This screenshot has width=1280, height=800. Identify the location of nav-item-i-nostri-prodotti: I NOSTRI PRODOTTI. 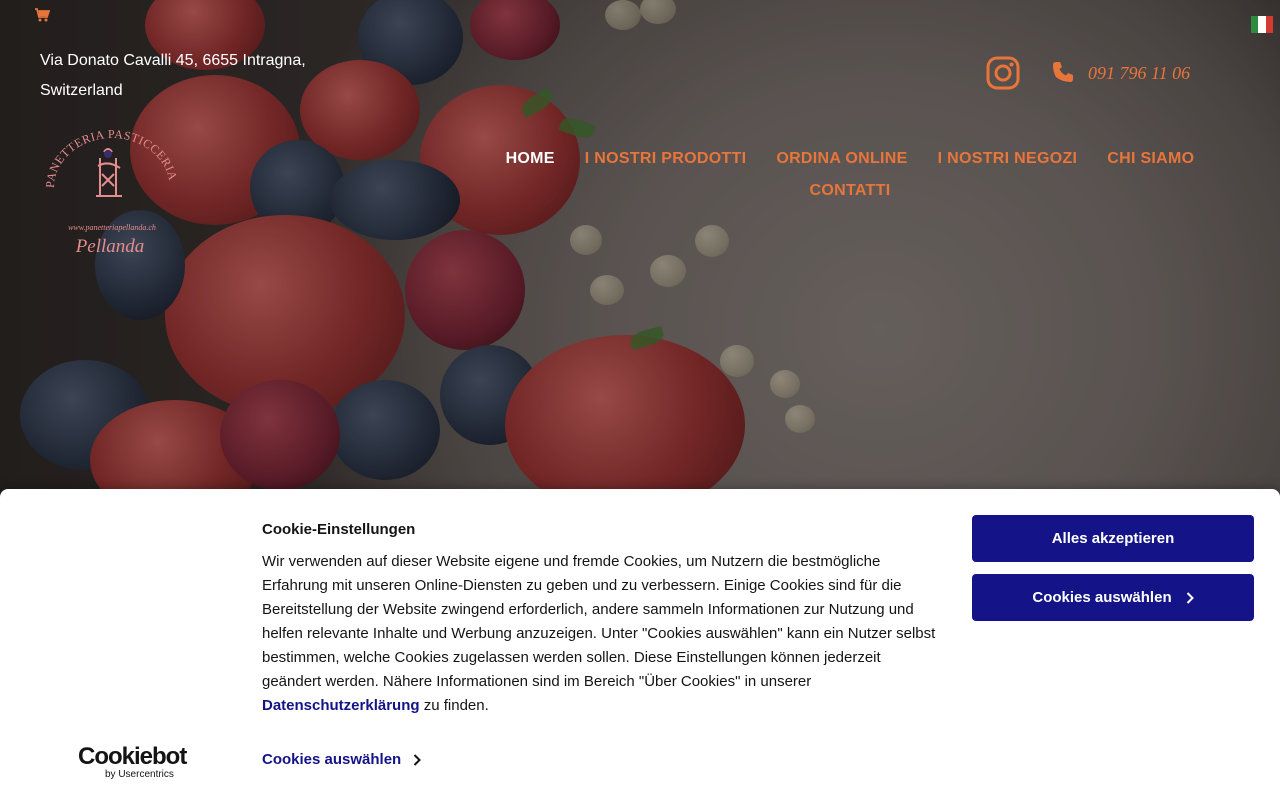
(666, 159).